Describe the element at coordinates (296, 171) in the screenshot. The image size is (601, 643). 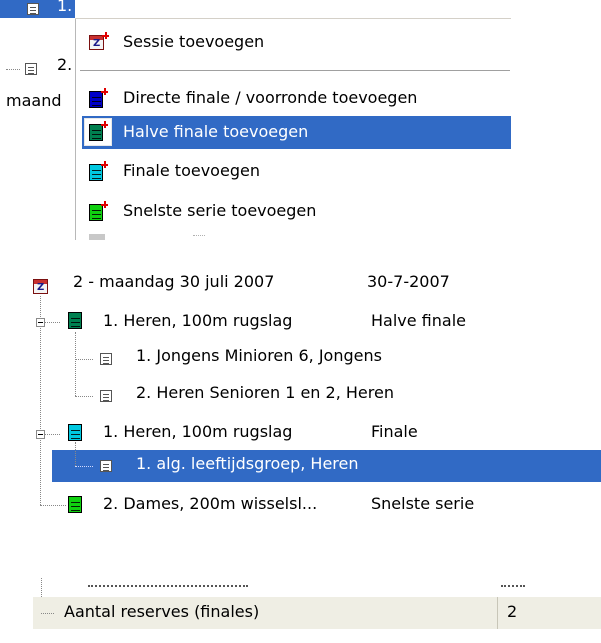
I see `menu-item-finale-toevoegen: Finale toevoegen` at that location.